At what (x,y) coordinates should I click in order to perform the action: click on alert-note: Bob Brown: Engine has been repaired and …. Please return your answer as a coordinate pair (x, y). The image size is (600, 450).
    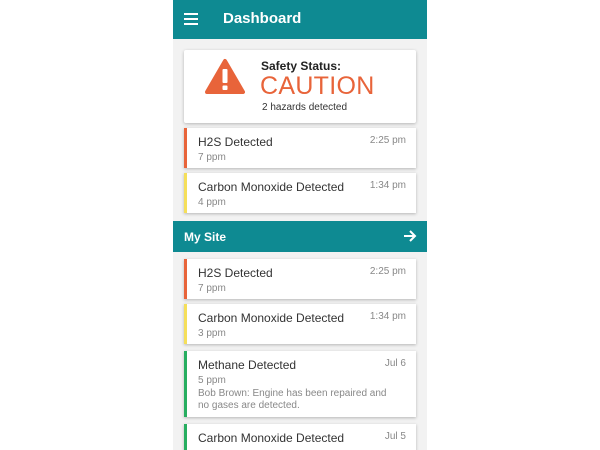
    Looking at the image, I should click on (292, 399).